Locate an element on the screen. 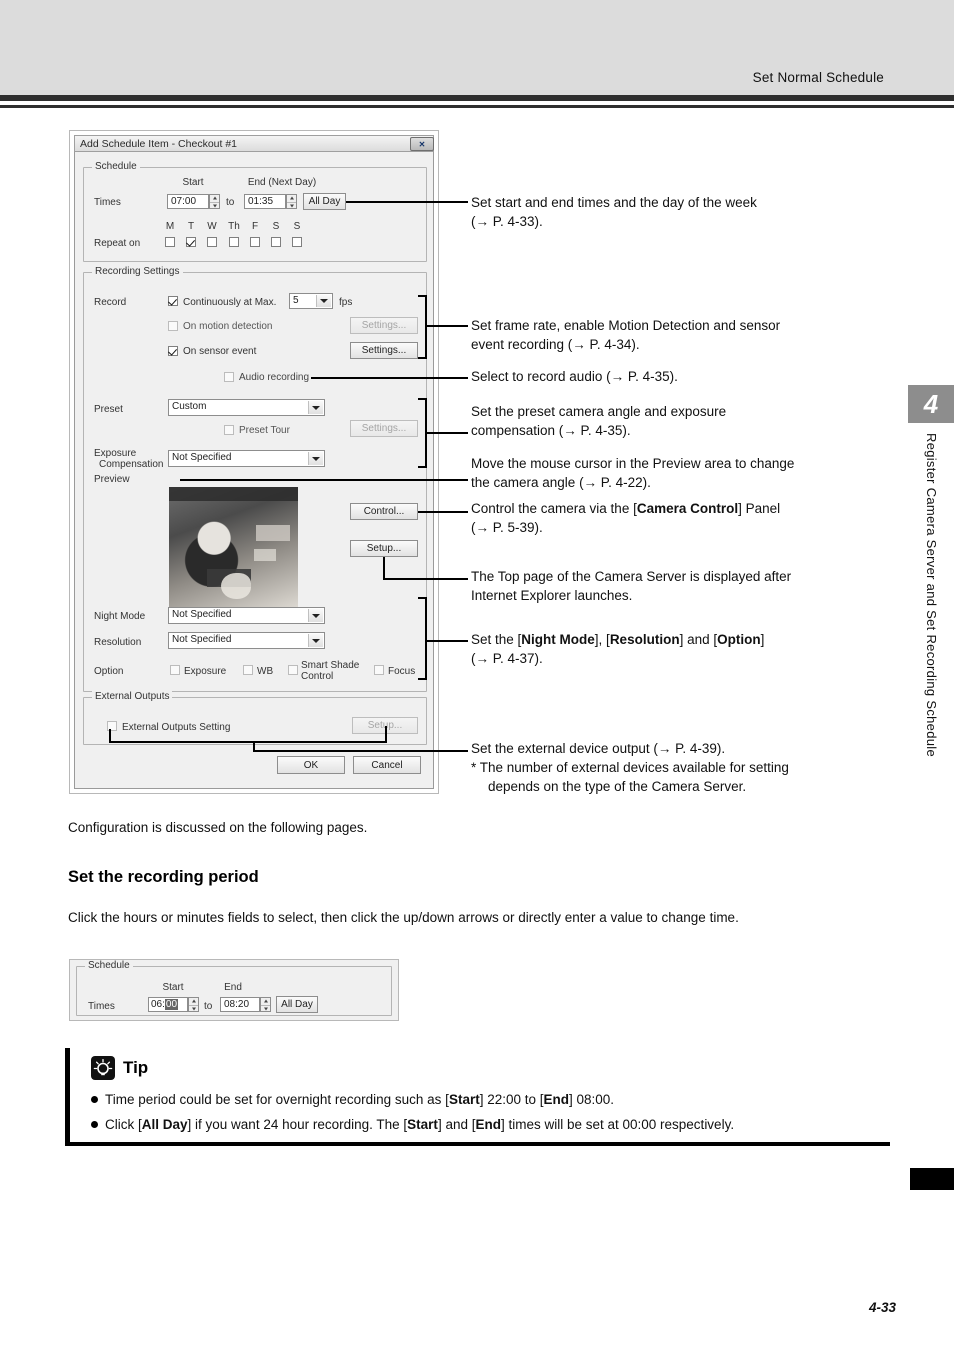 This screenshot has width=954, height=1348. tip-2-mid1: ] if you want 24 hour recording. The [ is located at coordinates (297, 1124).